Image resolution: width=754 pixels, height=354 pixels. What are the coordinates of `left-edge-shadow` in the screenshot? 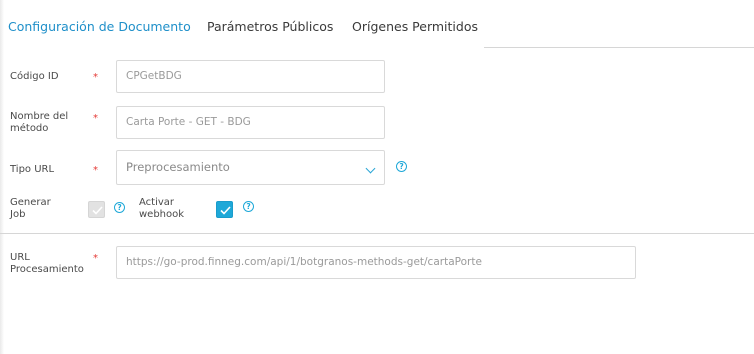 It's located at (2, 177).